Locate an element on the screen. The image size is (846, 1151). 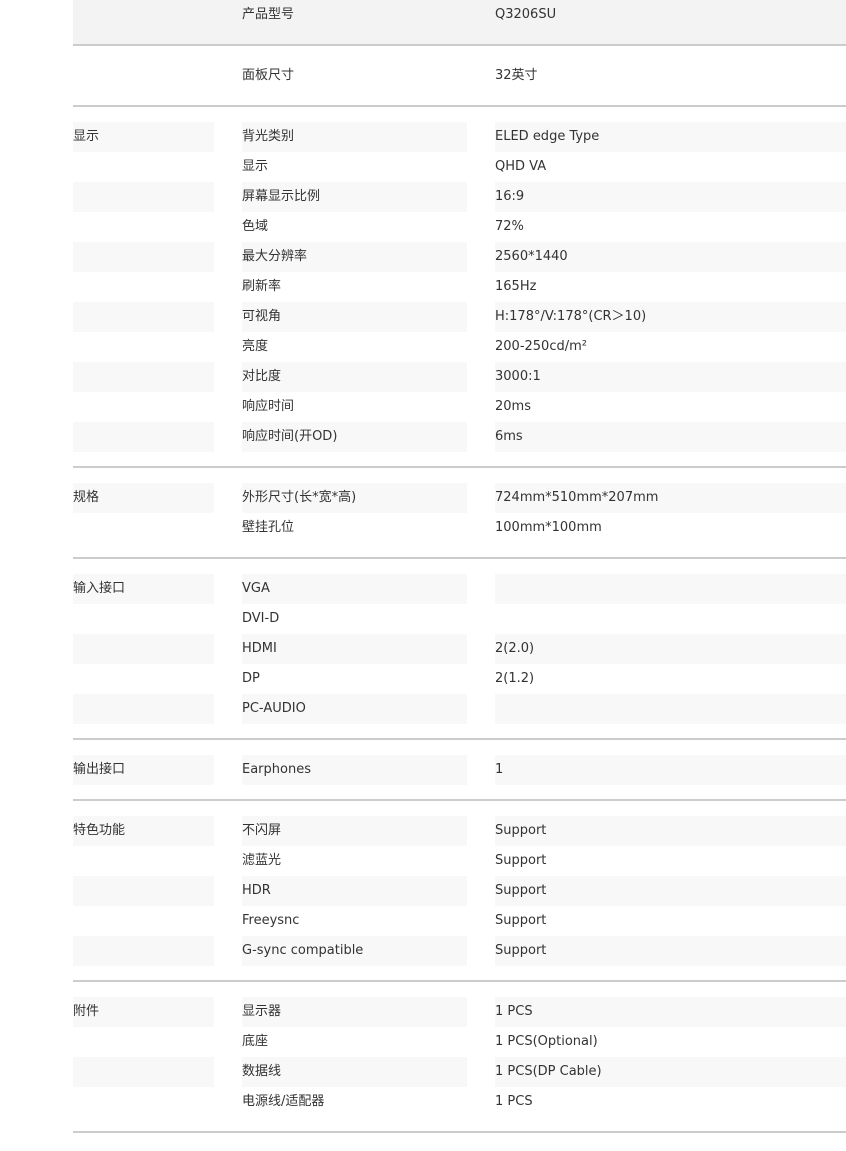
spec-row: Freeysnc Support is located at coordinates (459, 921).